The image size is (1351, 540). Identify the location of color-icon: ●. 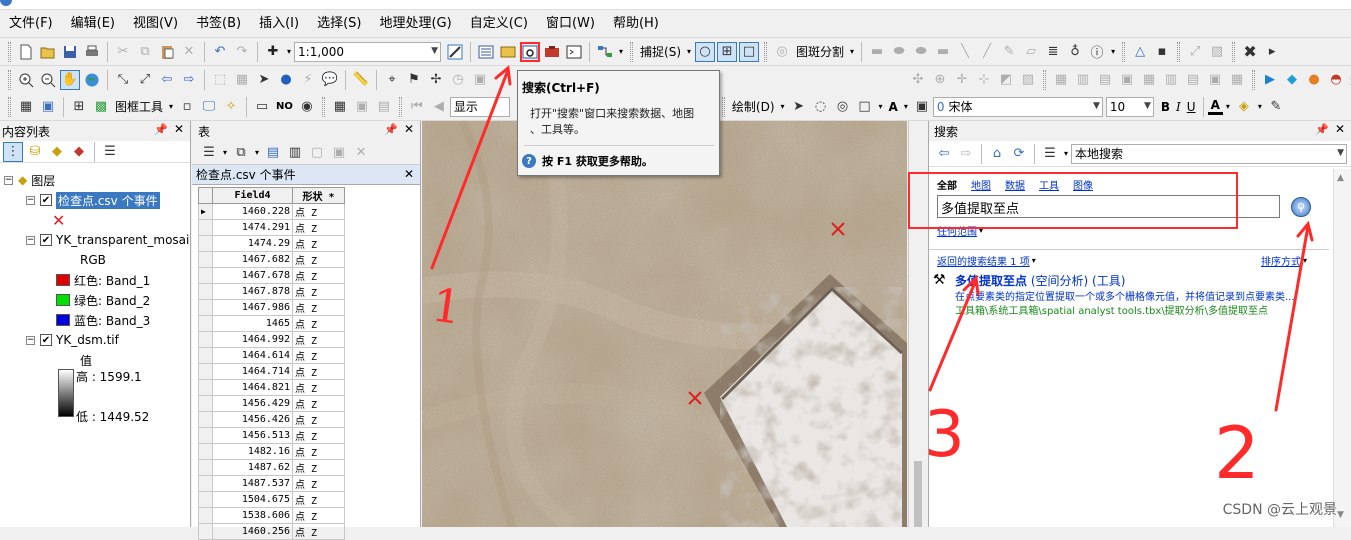
(1314, 80).